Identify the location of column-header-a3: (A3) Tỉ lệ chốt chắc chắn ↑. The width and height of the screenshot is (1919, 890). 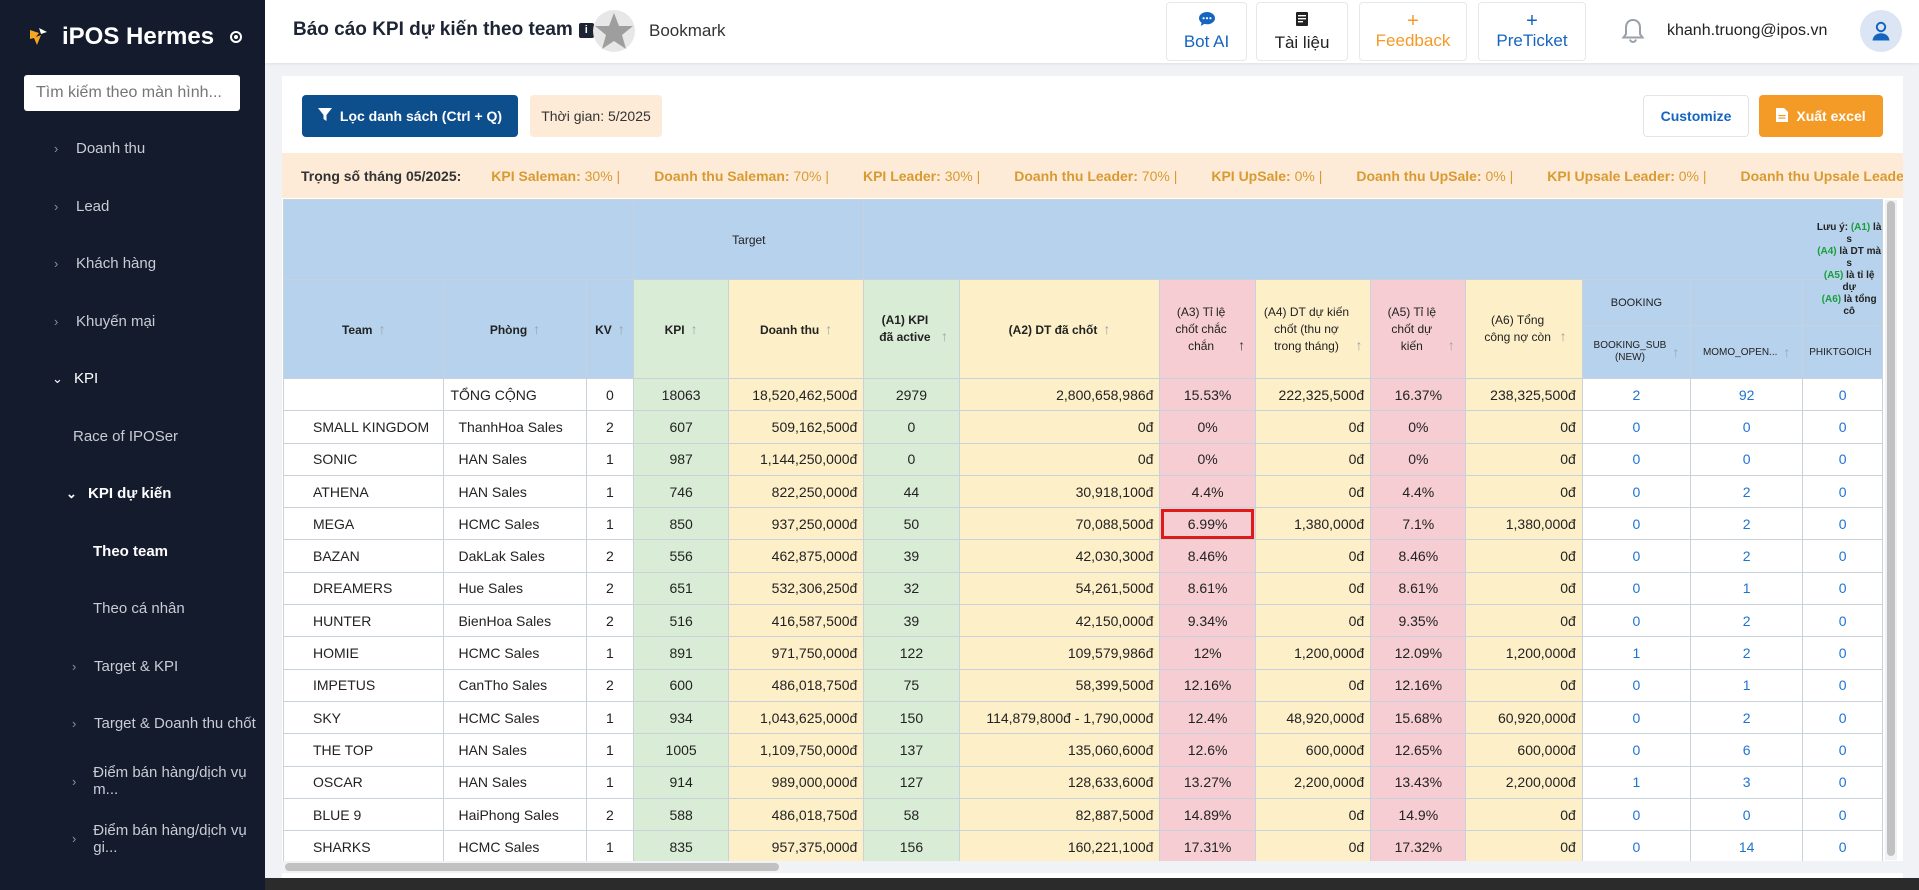
(1207, 329).